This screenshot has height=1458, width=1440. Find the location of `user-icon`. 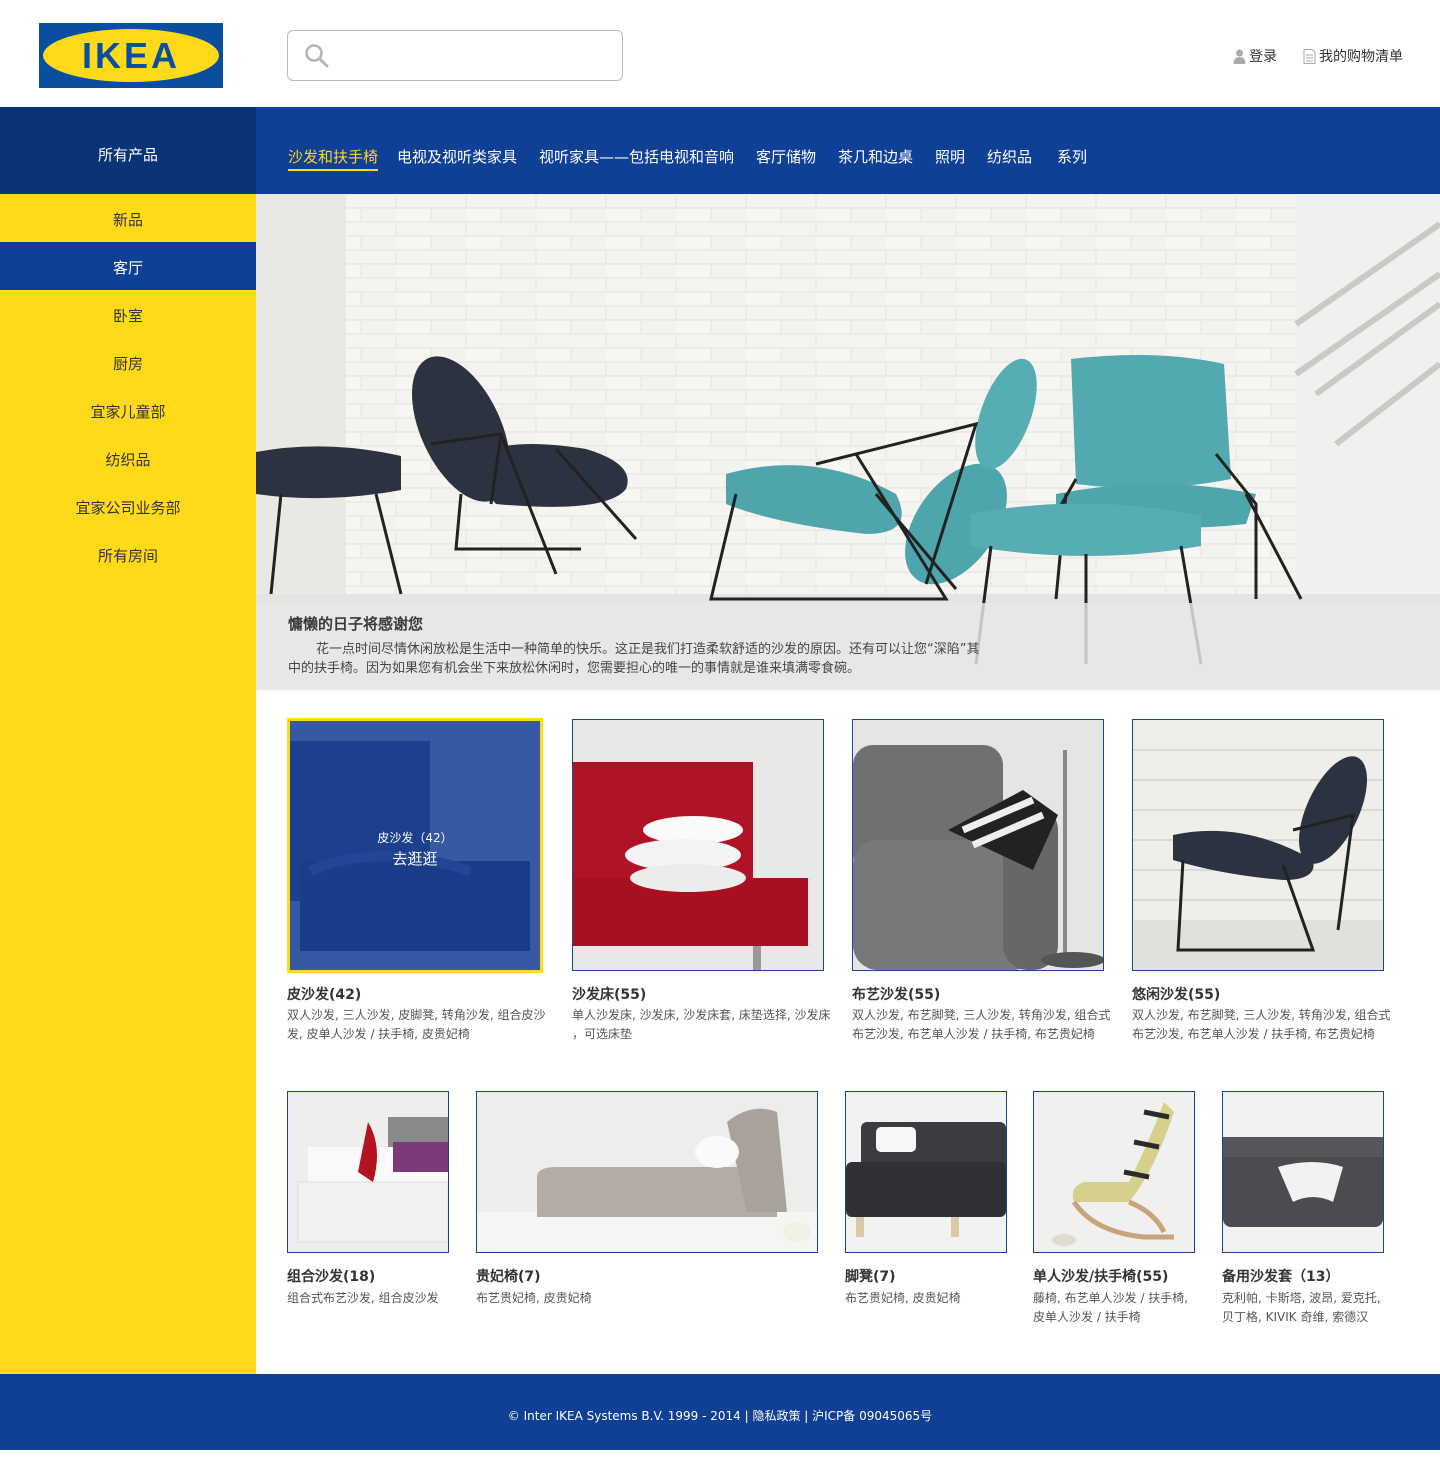

user-icon is located at coordinates (1239, 56).